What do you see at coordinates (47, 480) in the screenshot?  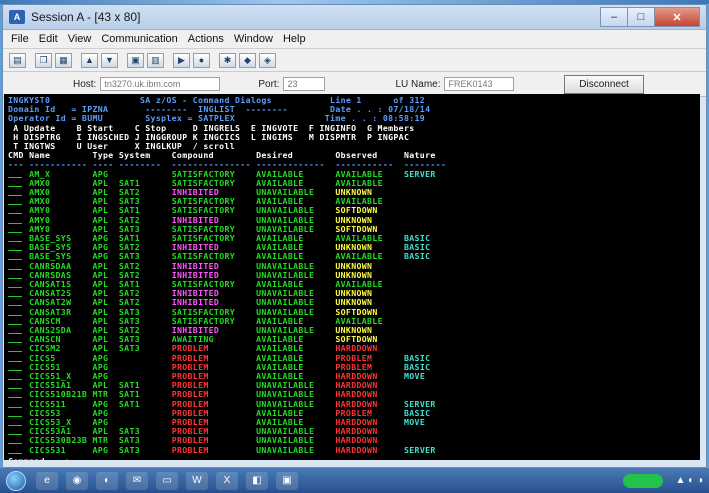 I see `ie-icon: e` at bounding box center [47, 480].